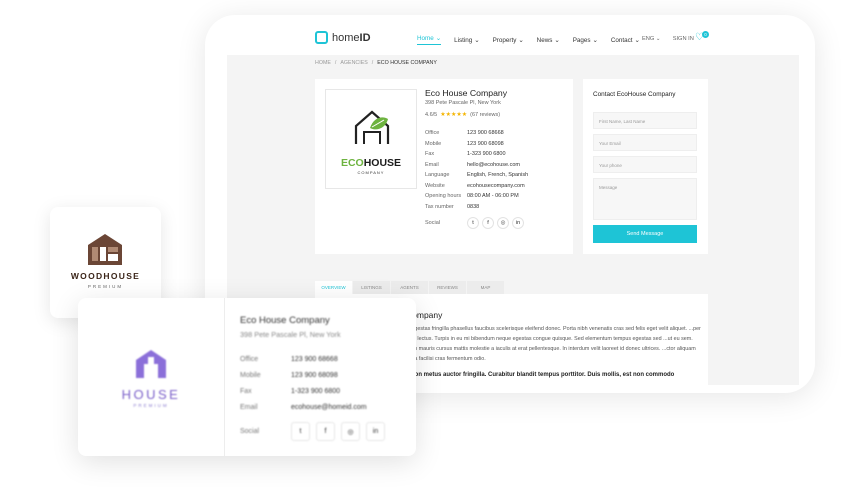 The width and height of the screenshot is (846, 504). What do you see at coordinates (323, 63) in the screenshot?
I see `breadcrumb-home: HOME` at bounding box center [323, 63].